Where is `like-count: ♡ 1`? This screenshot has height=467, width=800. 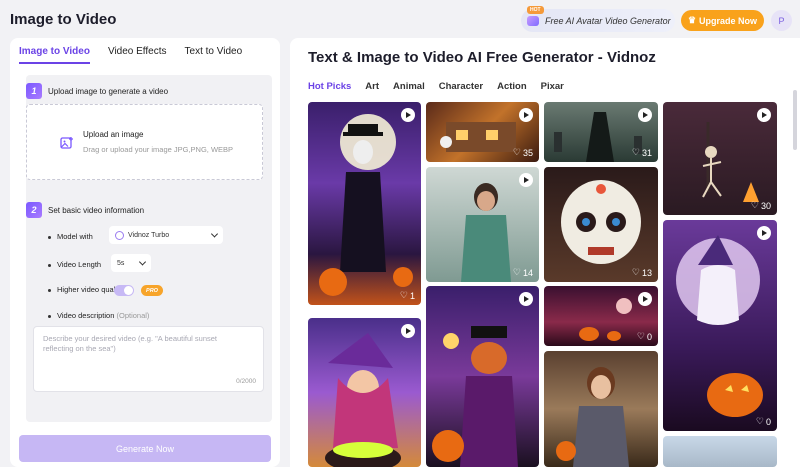
like-count: ♡ 1 is located at coordinates (407, 295).